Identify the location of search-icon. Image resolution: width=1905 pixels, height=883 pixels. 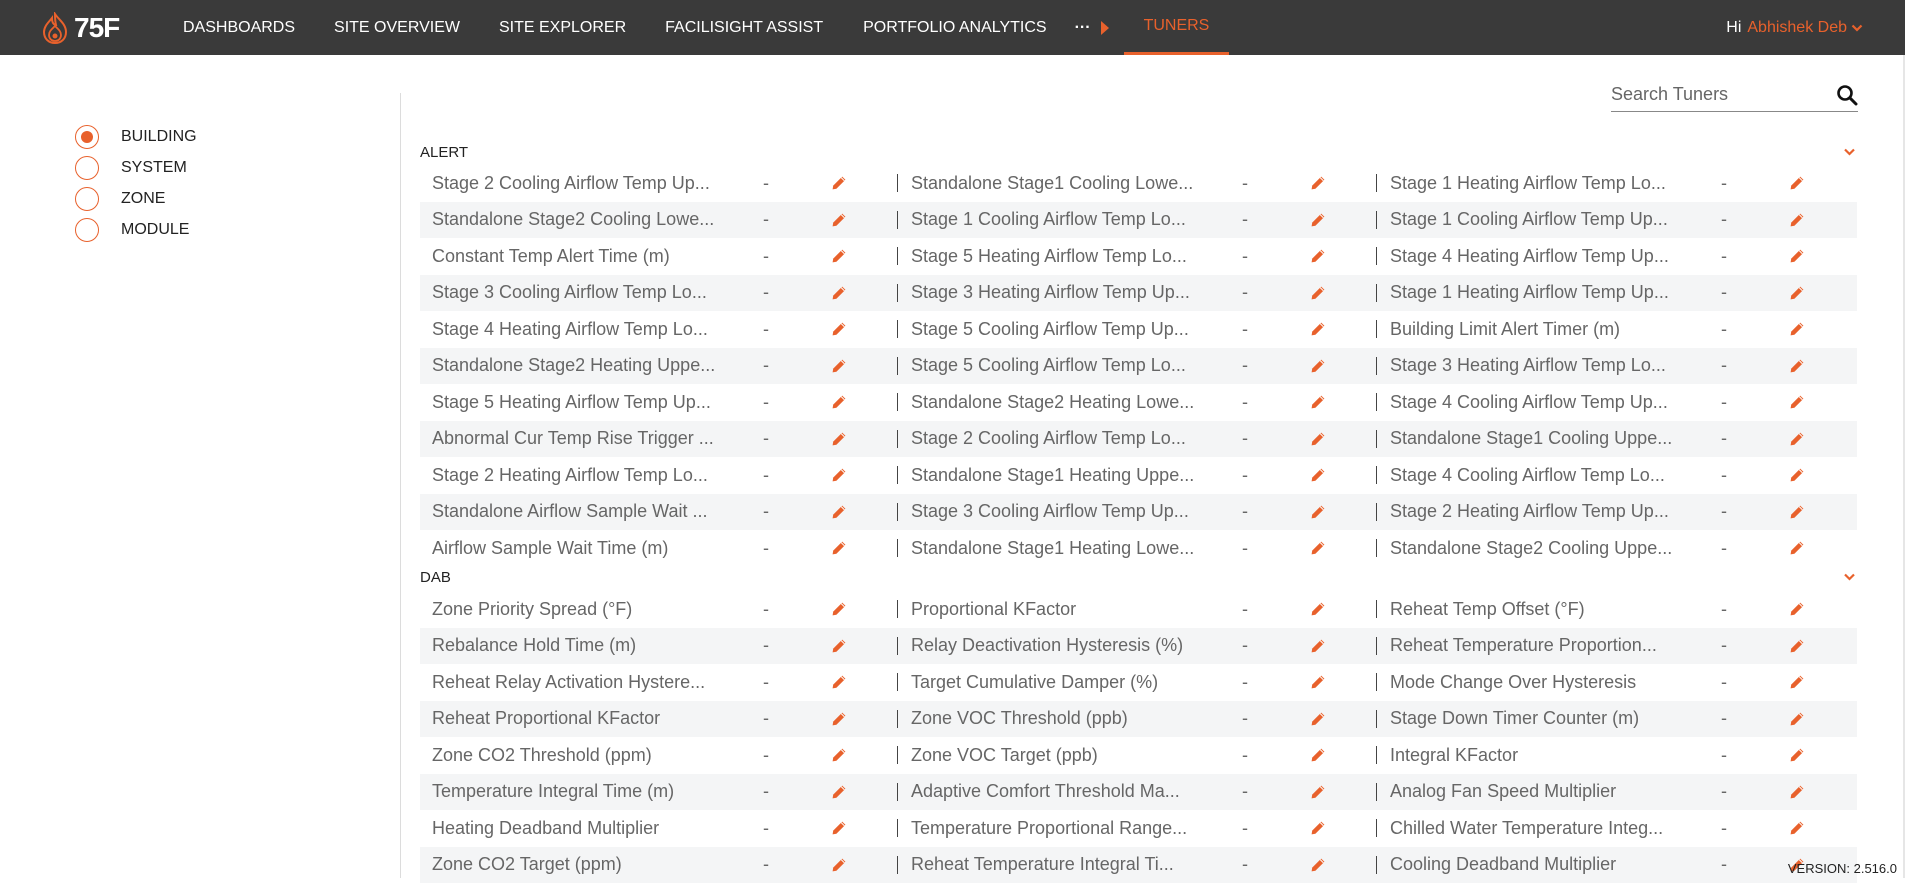
(1847, 95).